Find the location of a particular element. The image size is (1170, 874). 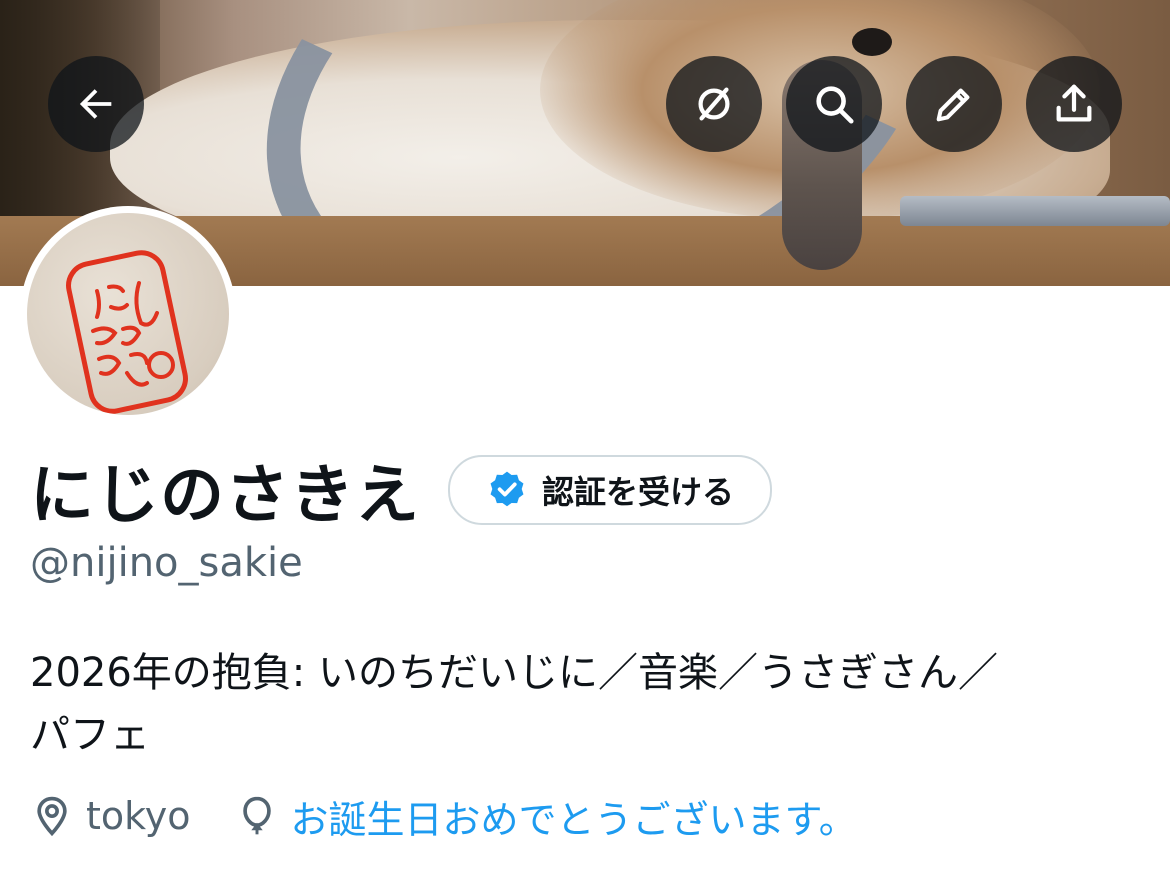

location-pin-icon is located at coordinates (52, 816).